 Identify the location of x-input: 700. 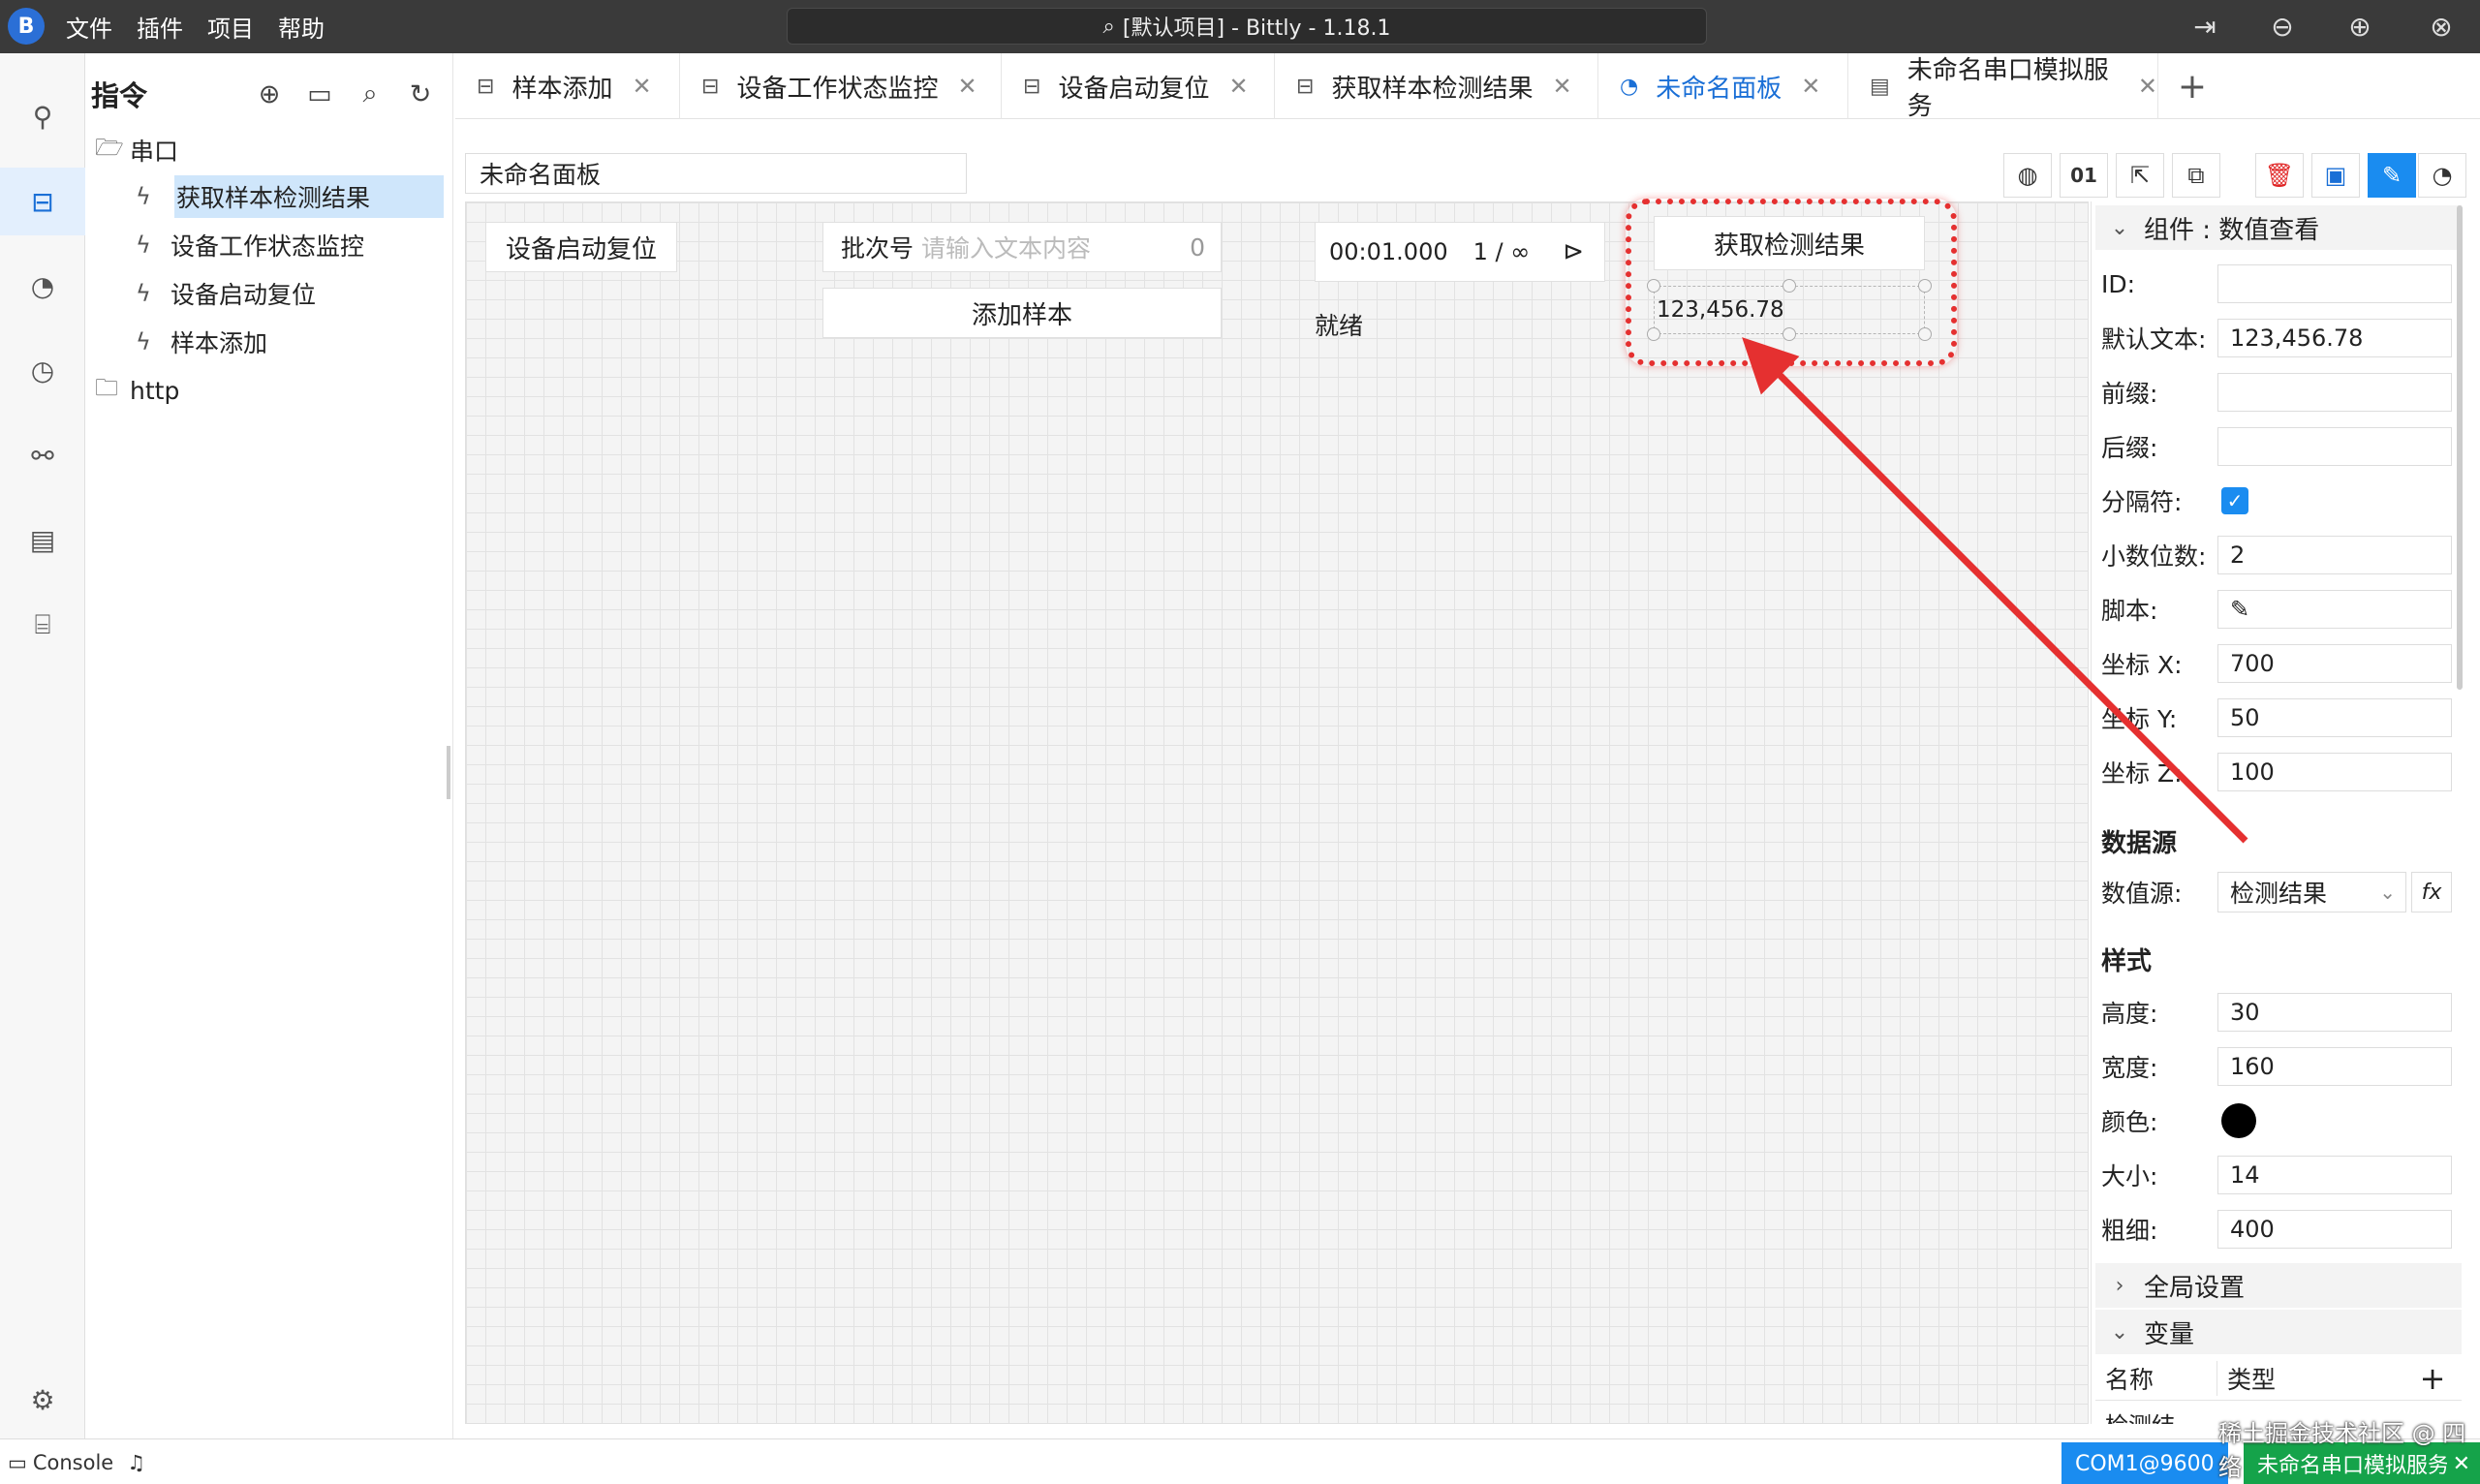
(2334, 663).